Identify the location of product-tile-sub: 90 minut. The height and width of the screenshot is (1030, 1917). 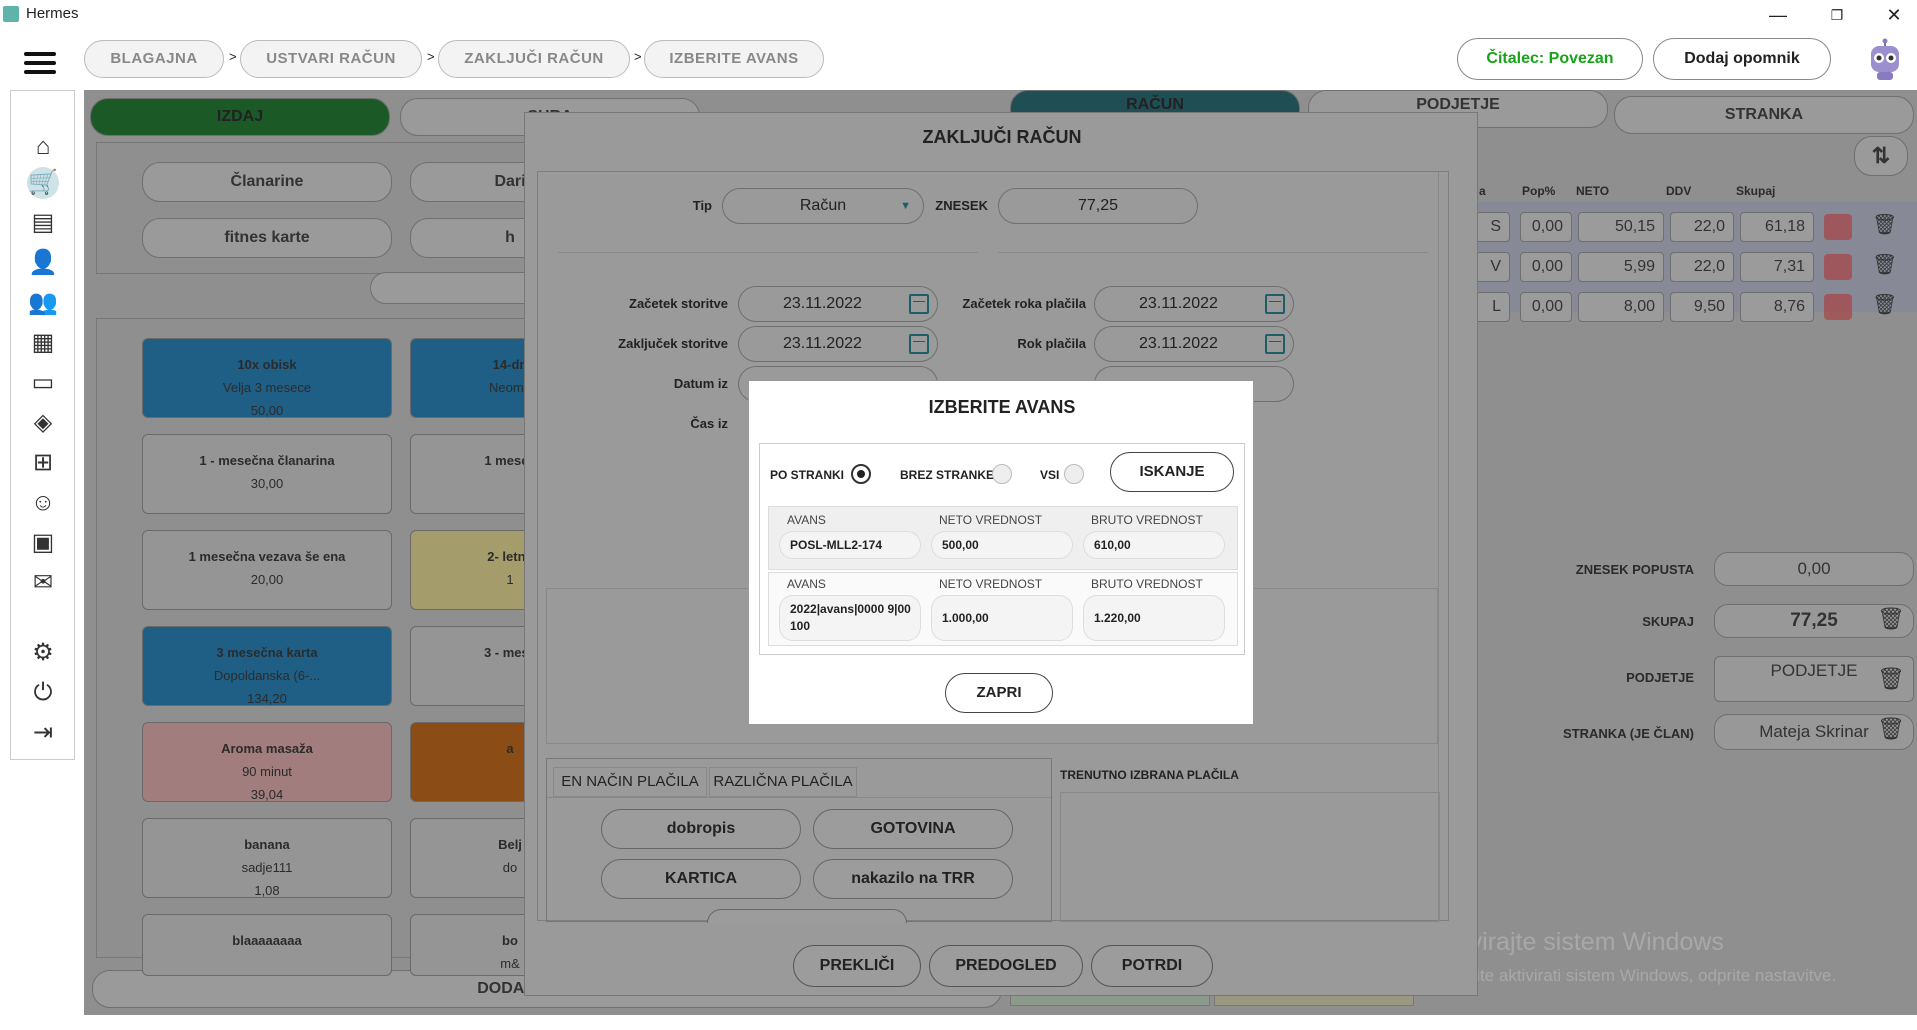
(267, 771).